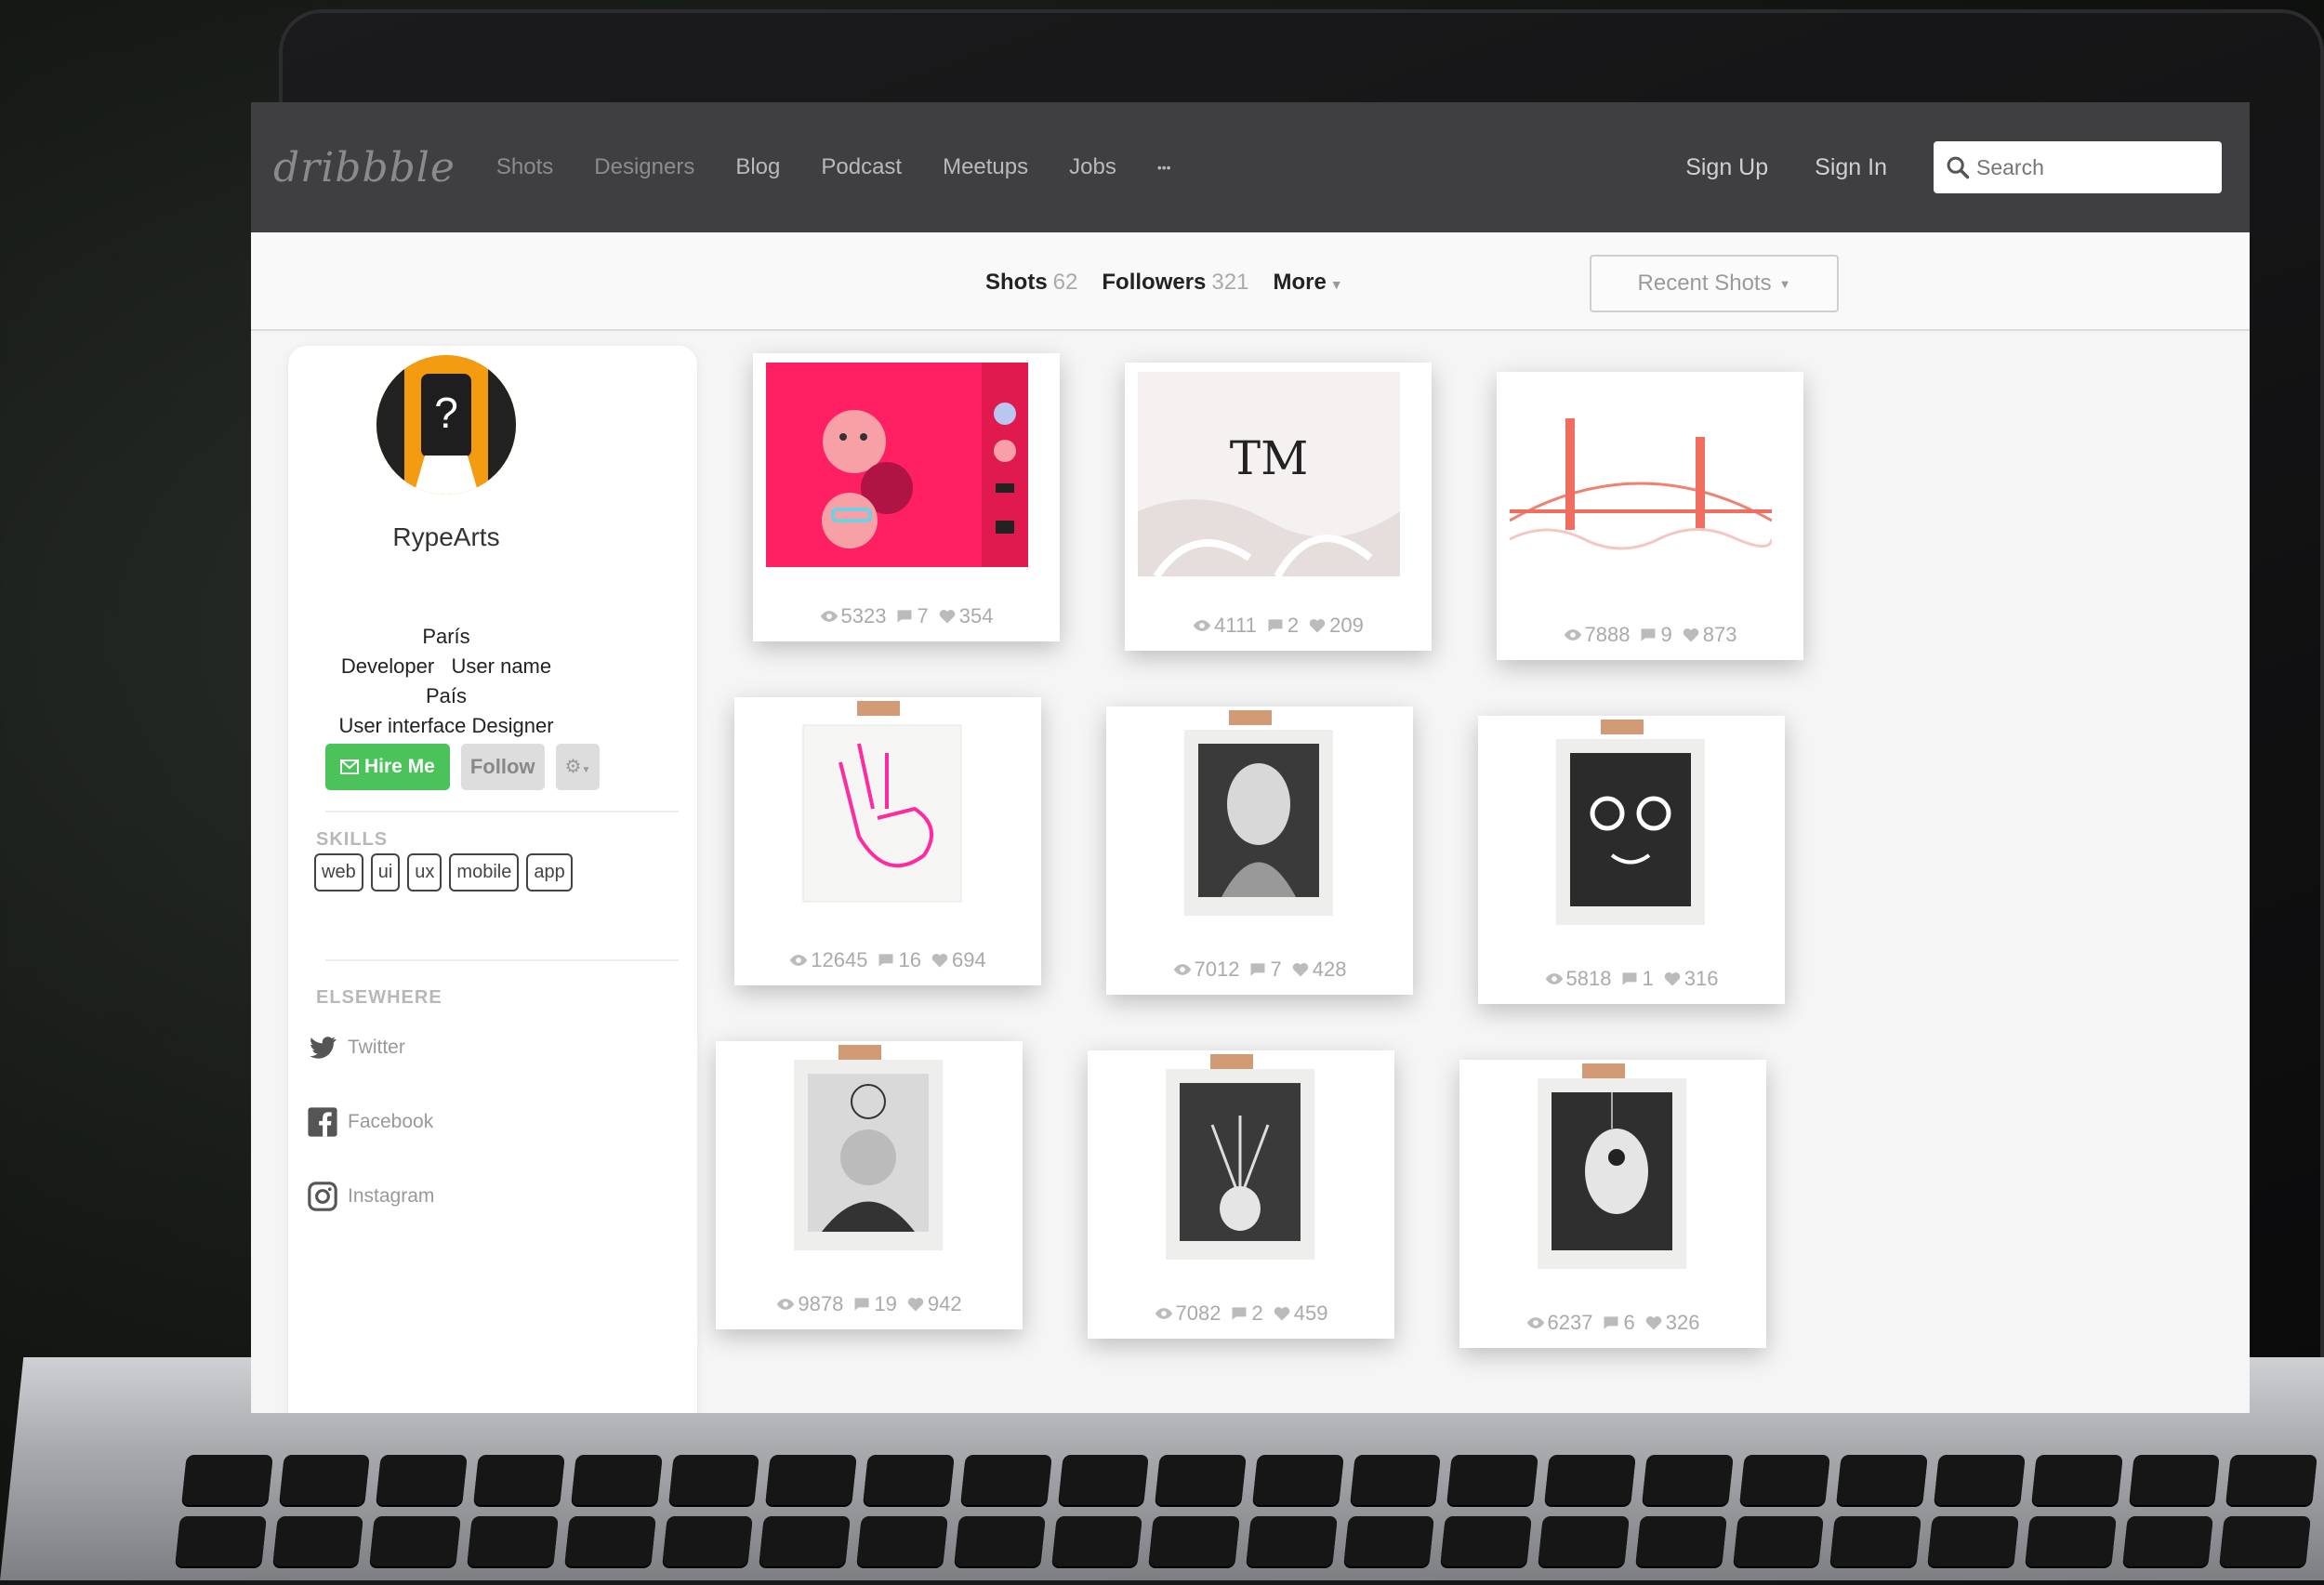 This screenshot has height=1585, width=2324. What do you see at coordinates (1714, 283) in the screenshot?
I see `recent-shots-dropdown: Recent Shots ▼` at bounding box center [1714, 283].